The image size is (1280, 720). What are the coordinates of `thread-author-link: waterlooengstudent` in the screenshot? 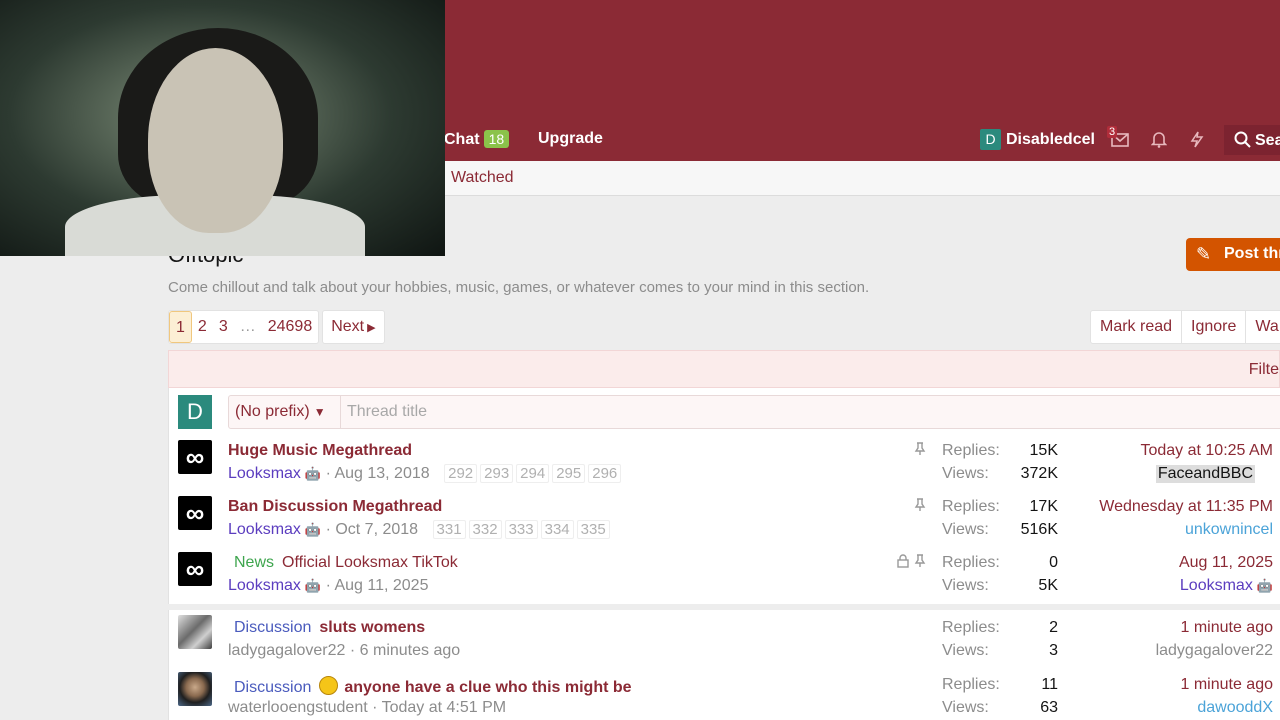 It's located at (298, 707).